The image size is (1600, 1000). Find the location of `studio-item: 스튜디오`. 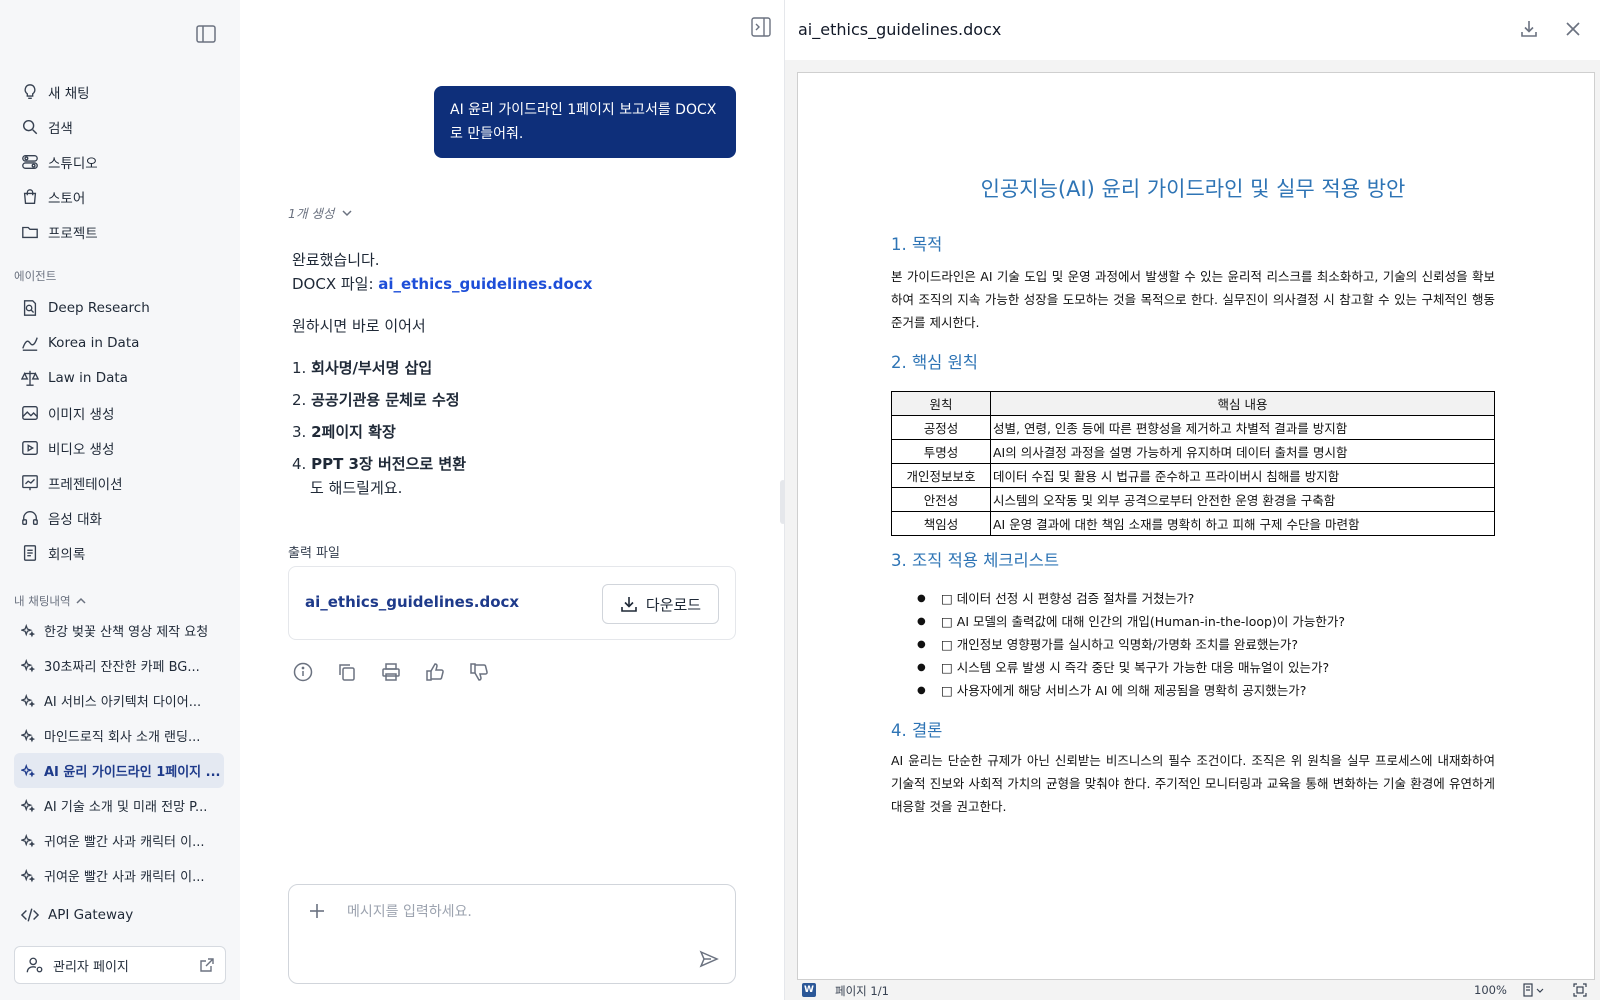

studio-item: 스튜디오 is located at coordinates (119, 161).